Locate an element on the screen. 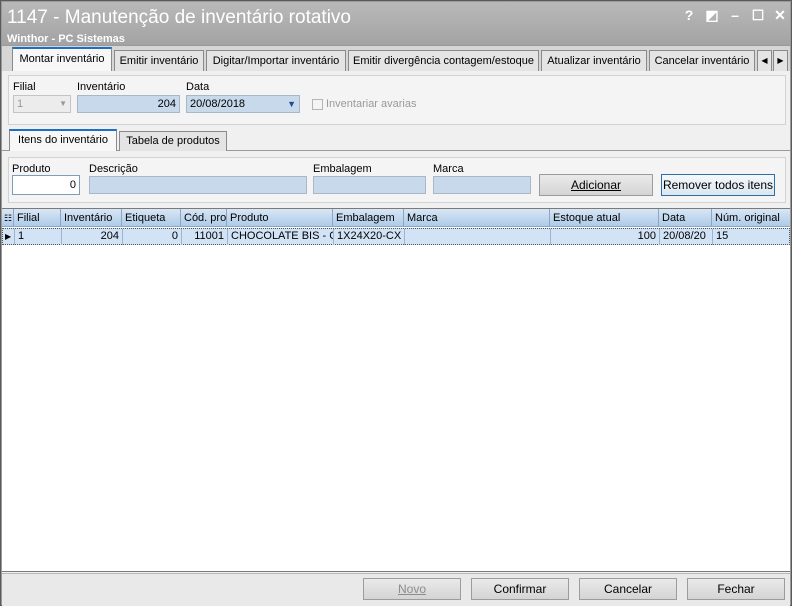  avarias-label: Inventariar avarias is located at coordinates (371, 104).